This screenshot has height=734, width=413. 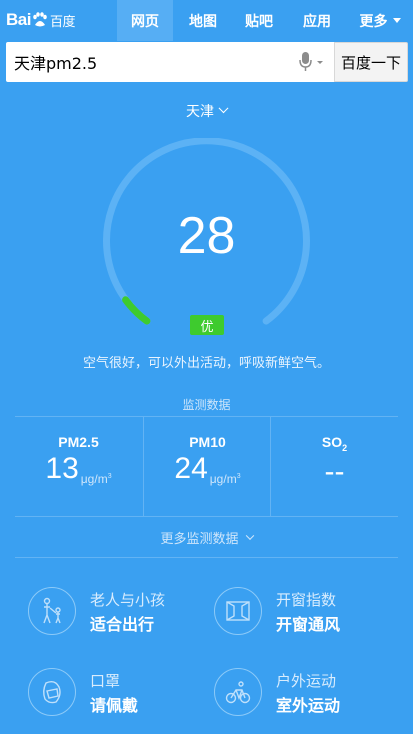 I want to click on tab-tieba: 贴吧, so click(x=259, y=20).